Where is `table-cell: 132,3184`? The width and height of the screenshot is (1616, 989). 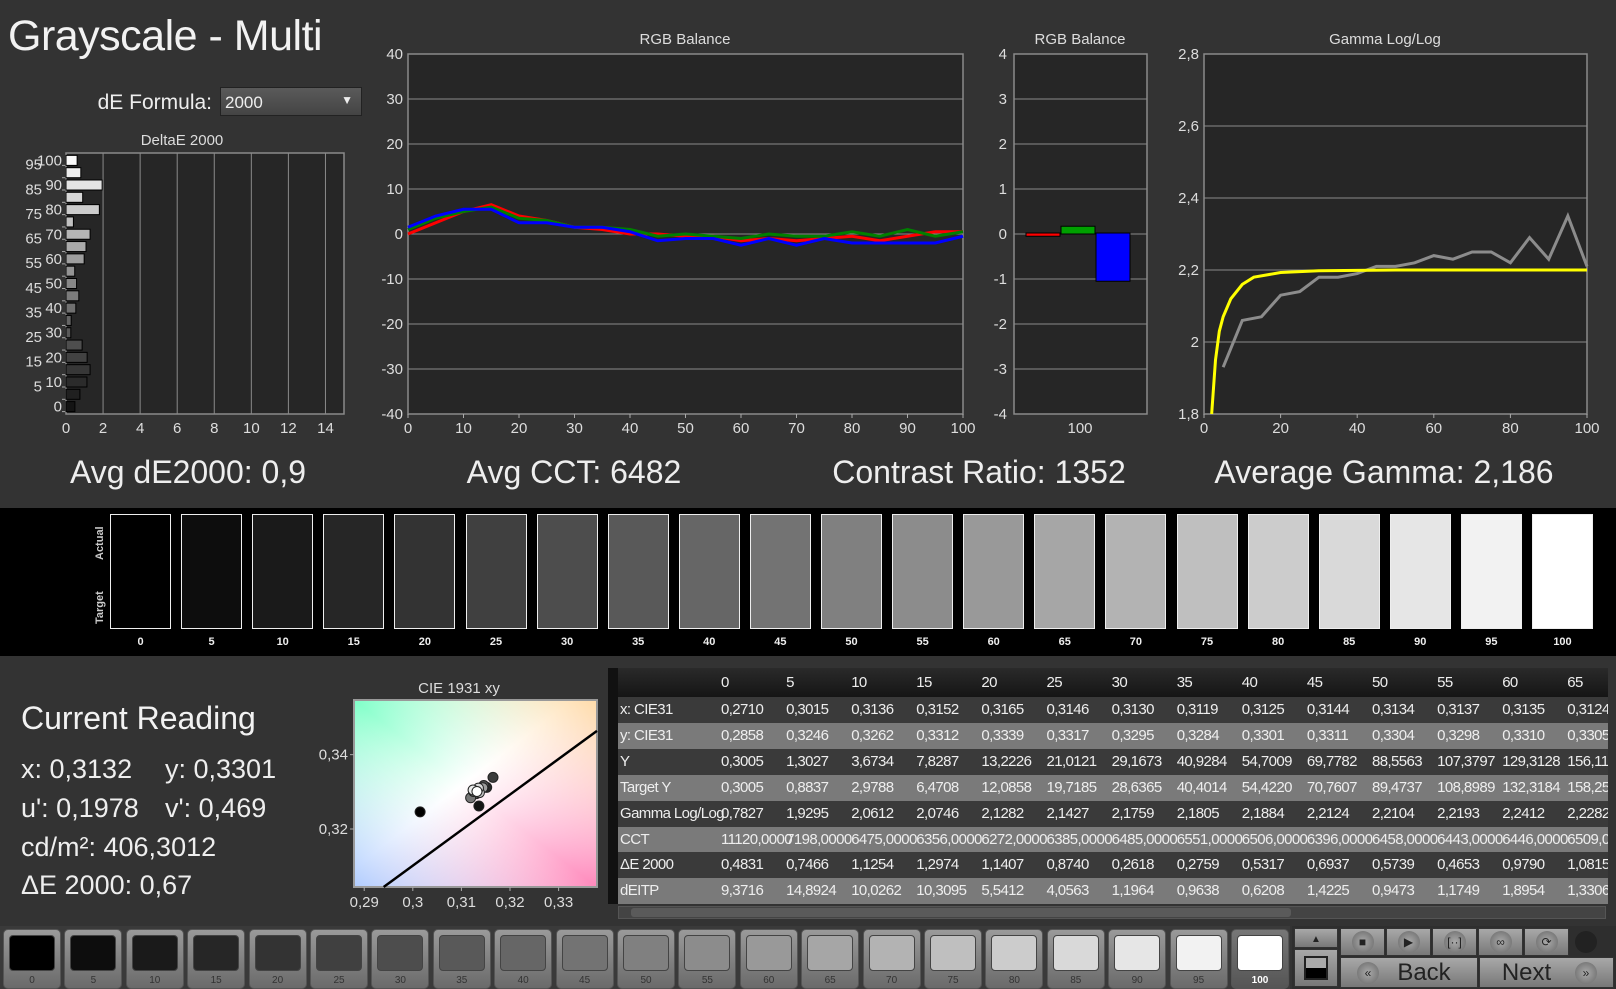
table-cell: 132,3184 is located at coordinates (1531, 787).